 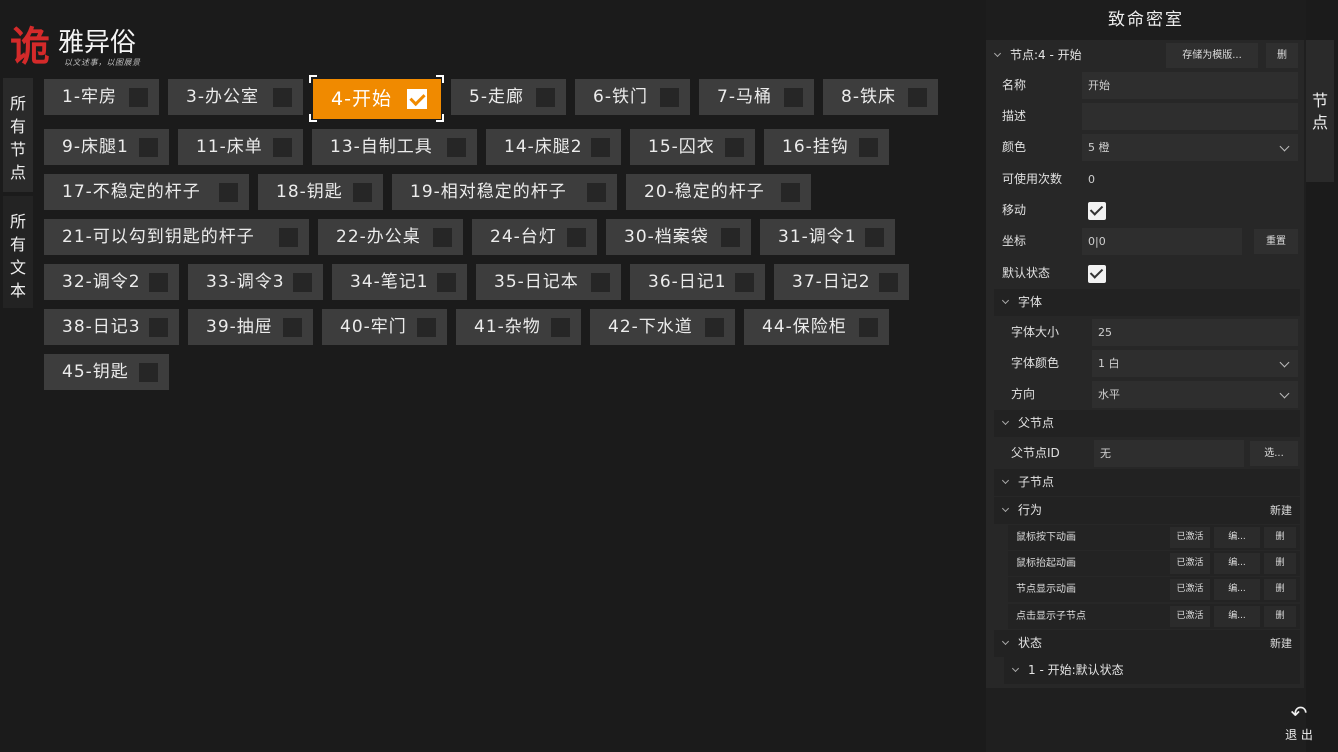 What do you see at coordinates (632, 97) in the screenshot?
I see `node-button: 6-铁门` at bounding box center [632, 97].